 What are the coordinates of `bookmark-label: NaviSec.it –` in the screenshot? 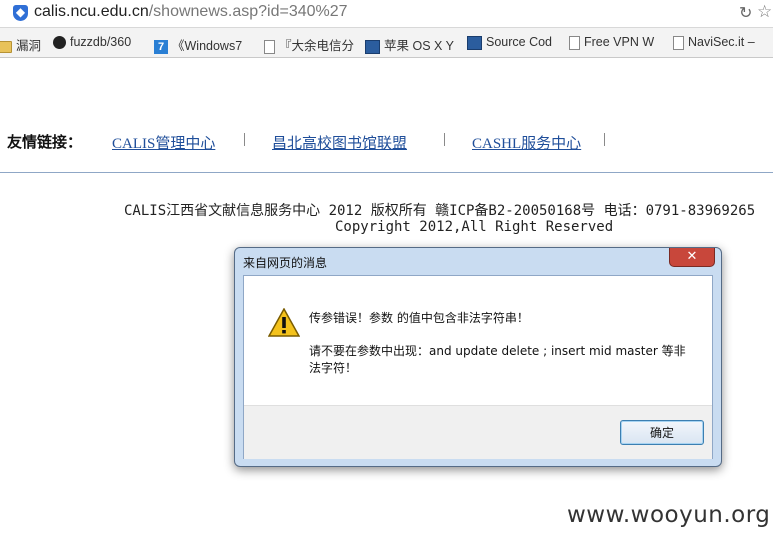 It's located at (721, 42).